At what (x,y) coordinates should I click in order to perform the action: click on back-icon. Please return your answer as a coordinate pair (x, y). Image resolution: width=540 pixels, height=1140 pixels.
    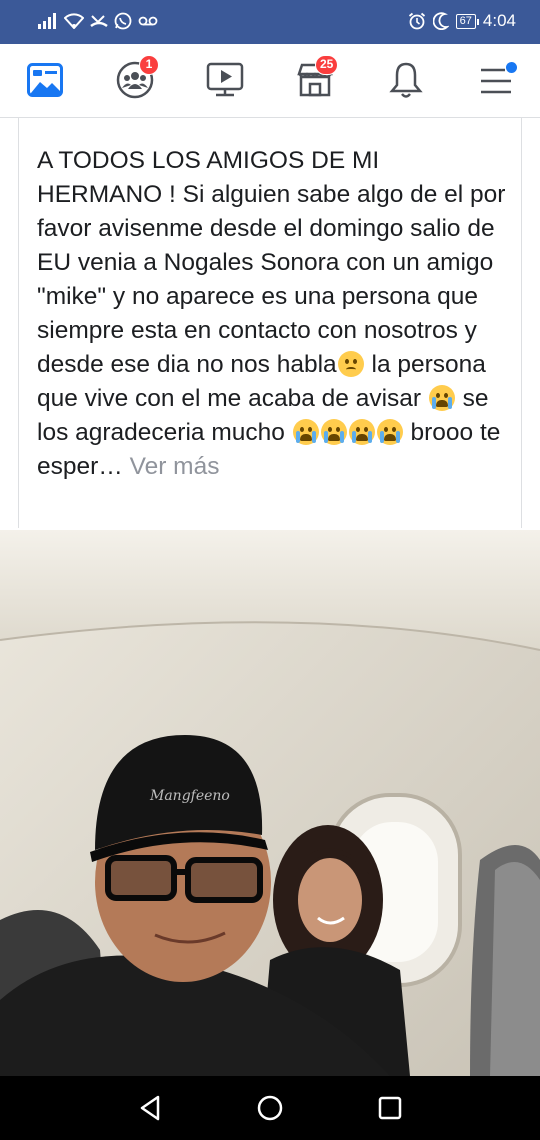
    Looking at the image, I should click on (150, 1108).